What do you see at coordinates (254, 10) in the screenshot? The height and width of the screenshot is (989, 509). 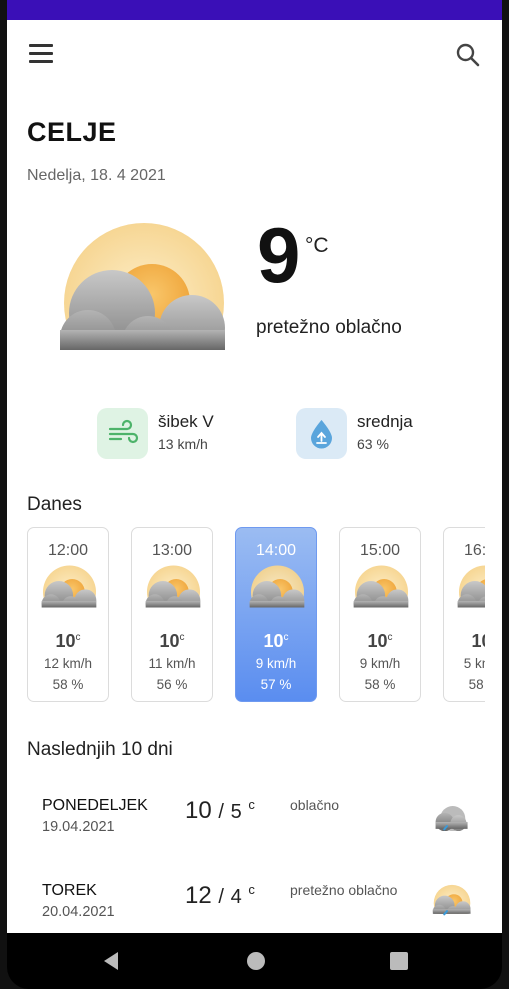 I see `status-bar` at bounding box center [254, 10].